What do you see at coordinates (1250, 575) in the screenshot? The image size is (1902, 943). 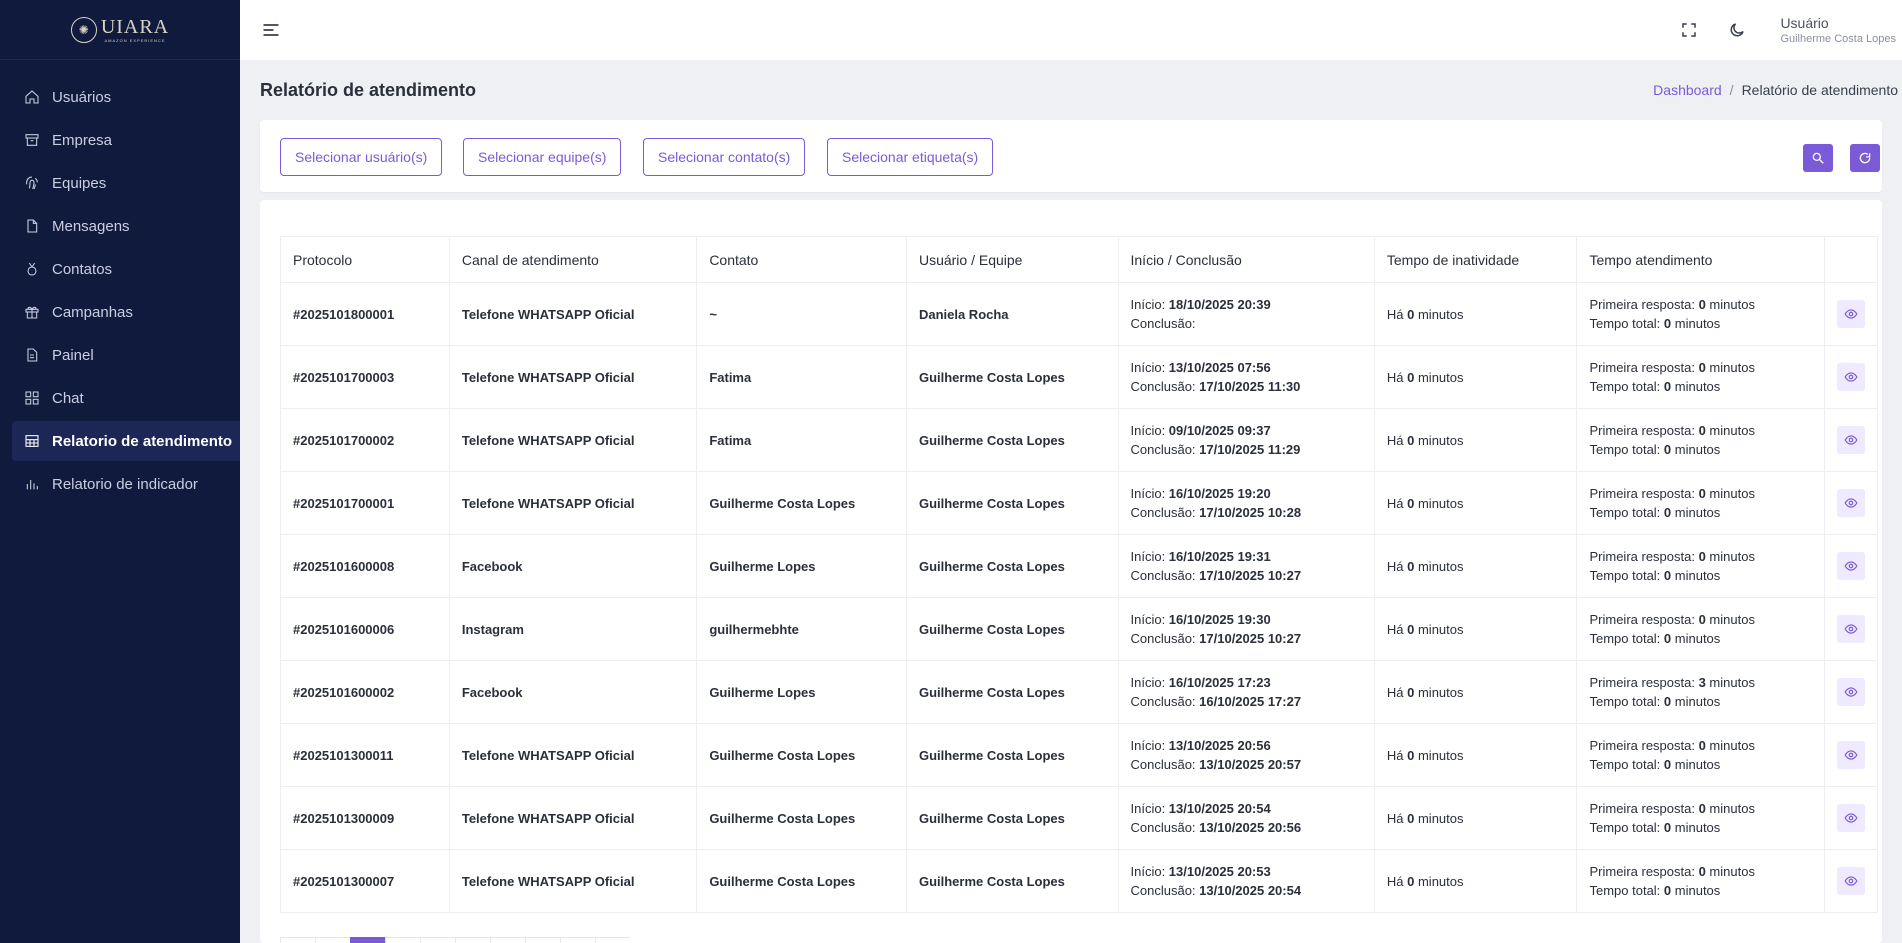 I see `end-datetime: 17/10/2025 10:27` at bounding box center [1250, 575].